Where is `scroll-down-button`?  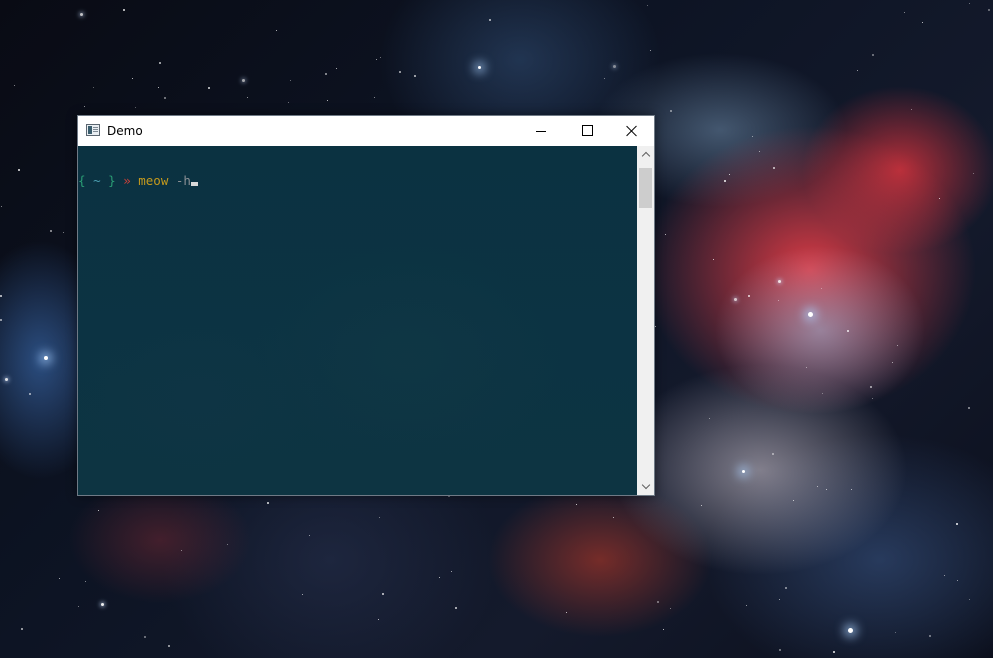
scroll-down-button is located at coordinates (645, 486).